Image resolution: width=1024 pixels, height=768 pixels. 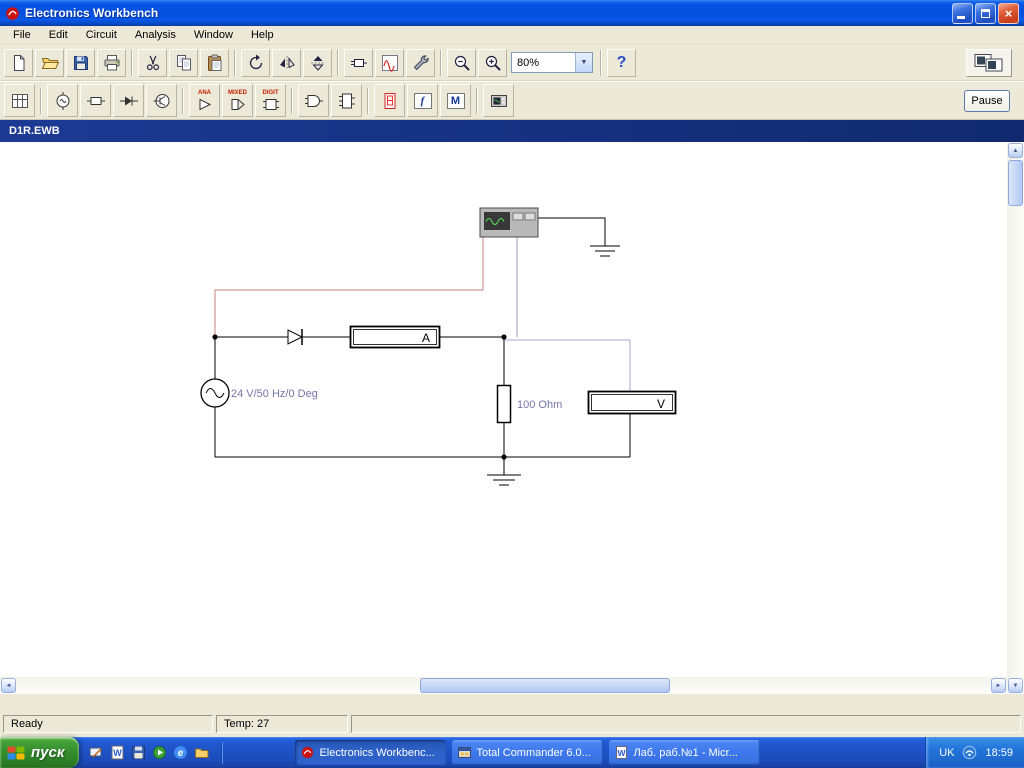 I want to click on transistors-bin-button, so click(x=161, y=100).